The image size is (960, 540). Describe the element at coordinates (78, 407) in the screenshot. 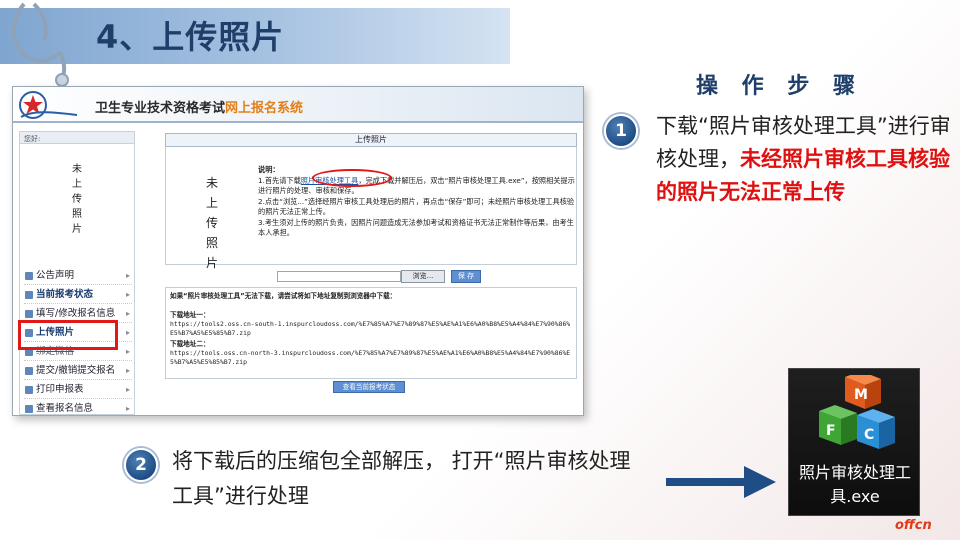

I see `sidebar-item-view-info: 查看报名信息 ▸` at that location.